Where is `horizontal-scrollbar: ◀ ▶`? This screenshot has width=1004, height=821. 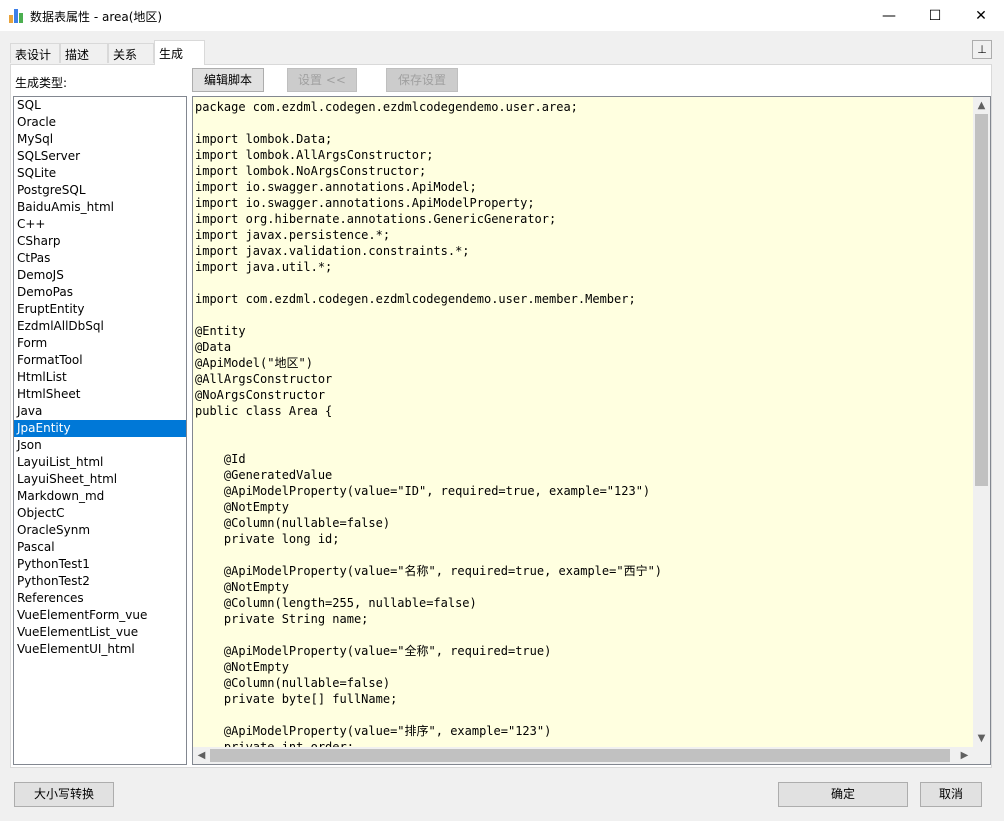 horizontal-scrollbar: ◀ ▶ is located at coordinates (583, 755).